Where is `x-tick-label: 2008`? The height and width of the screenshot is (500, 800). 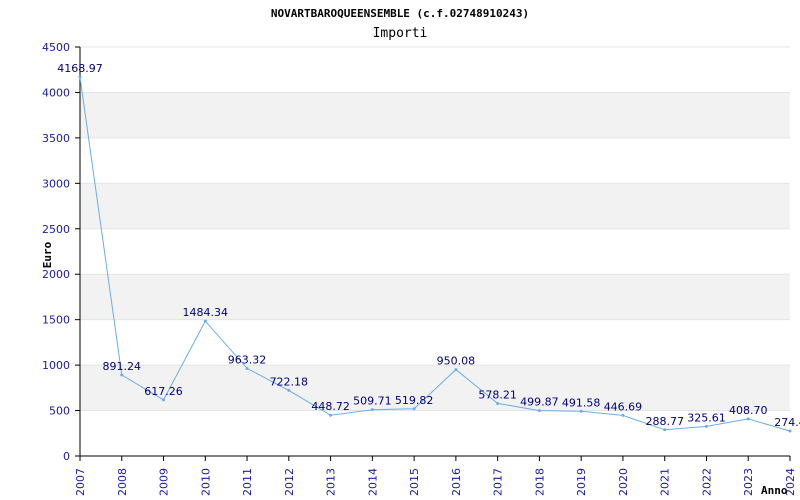
x-tick-label: 2008 is located at coordinates (122, 482).